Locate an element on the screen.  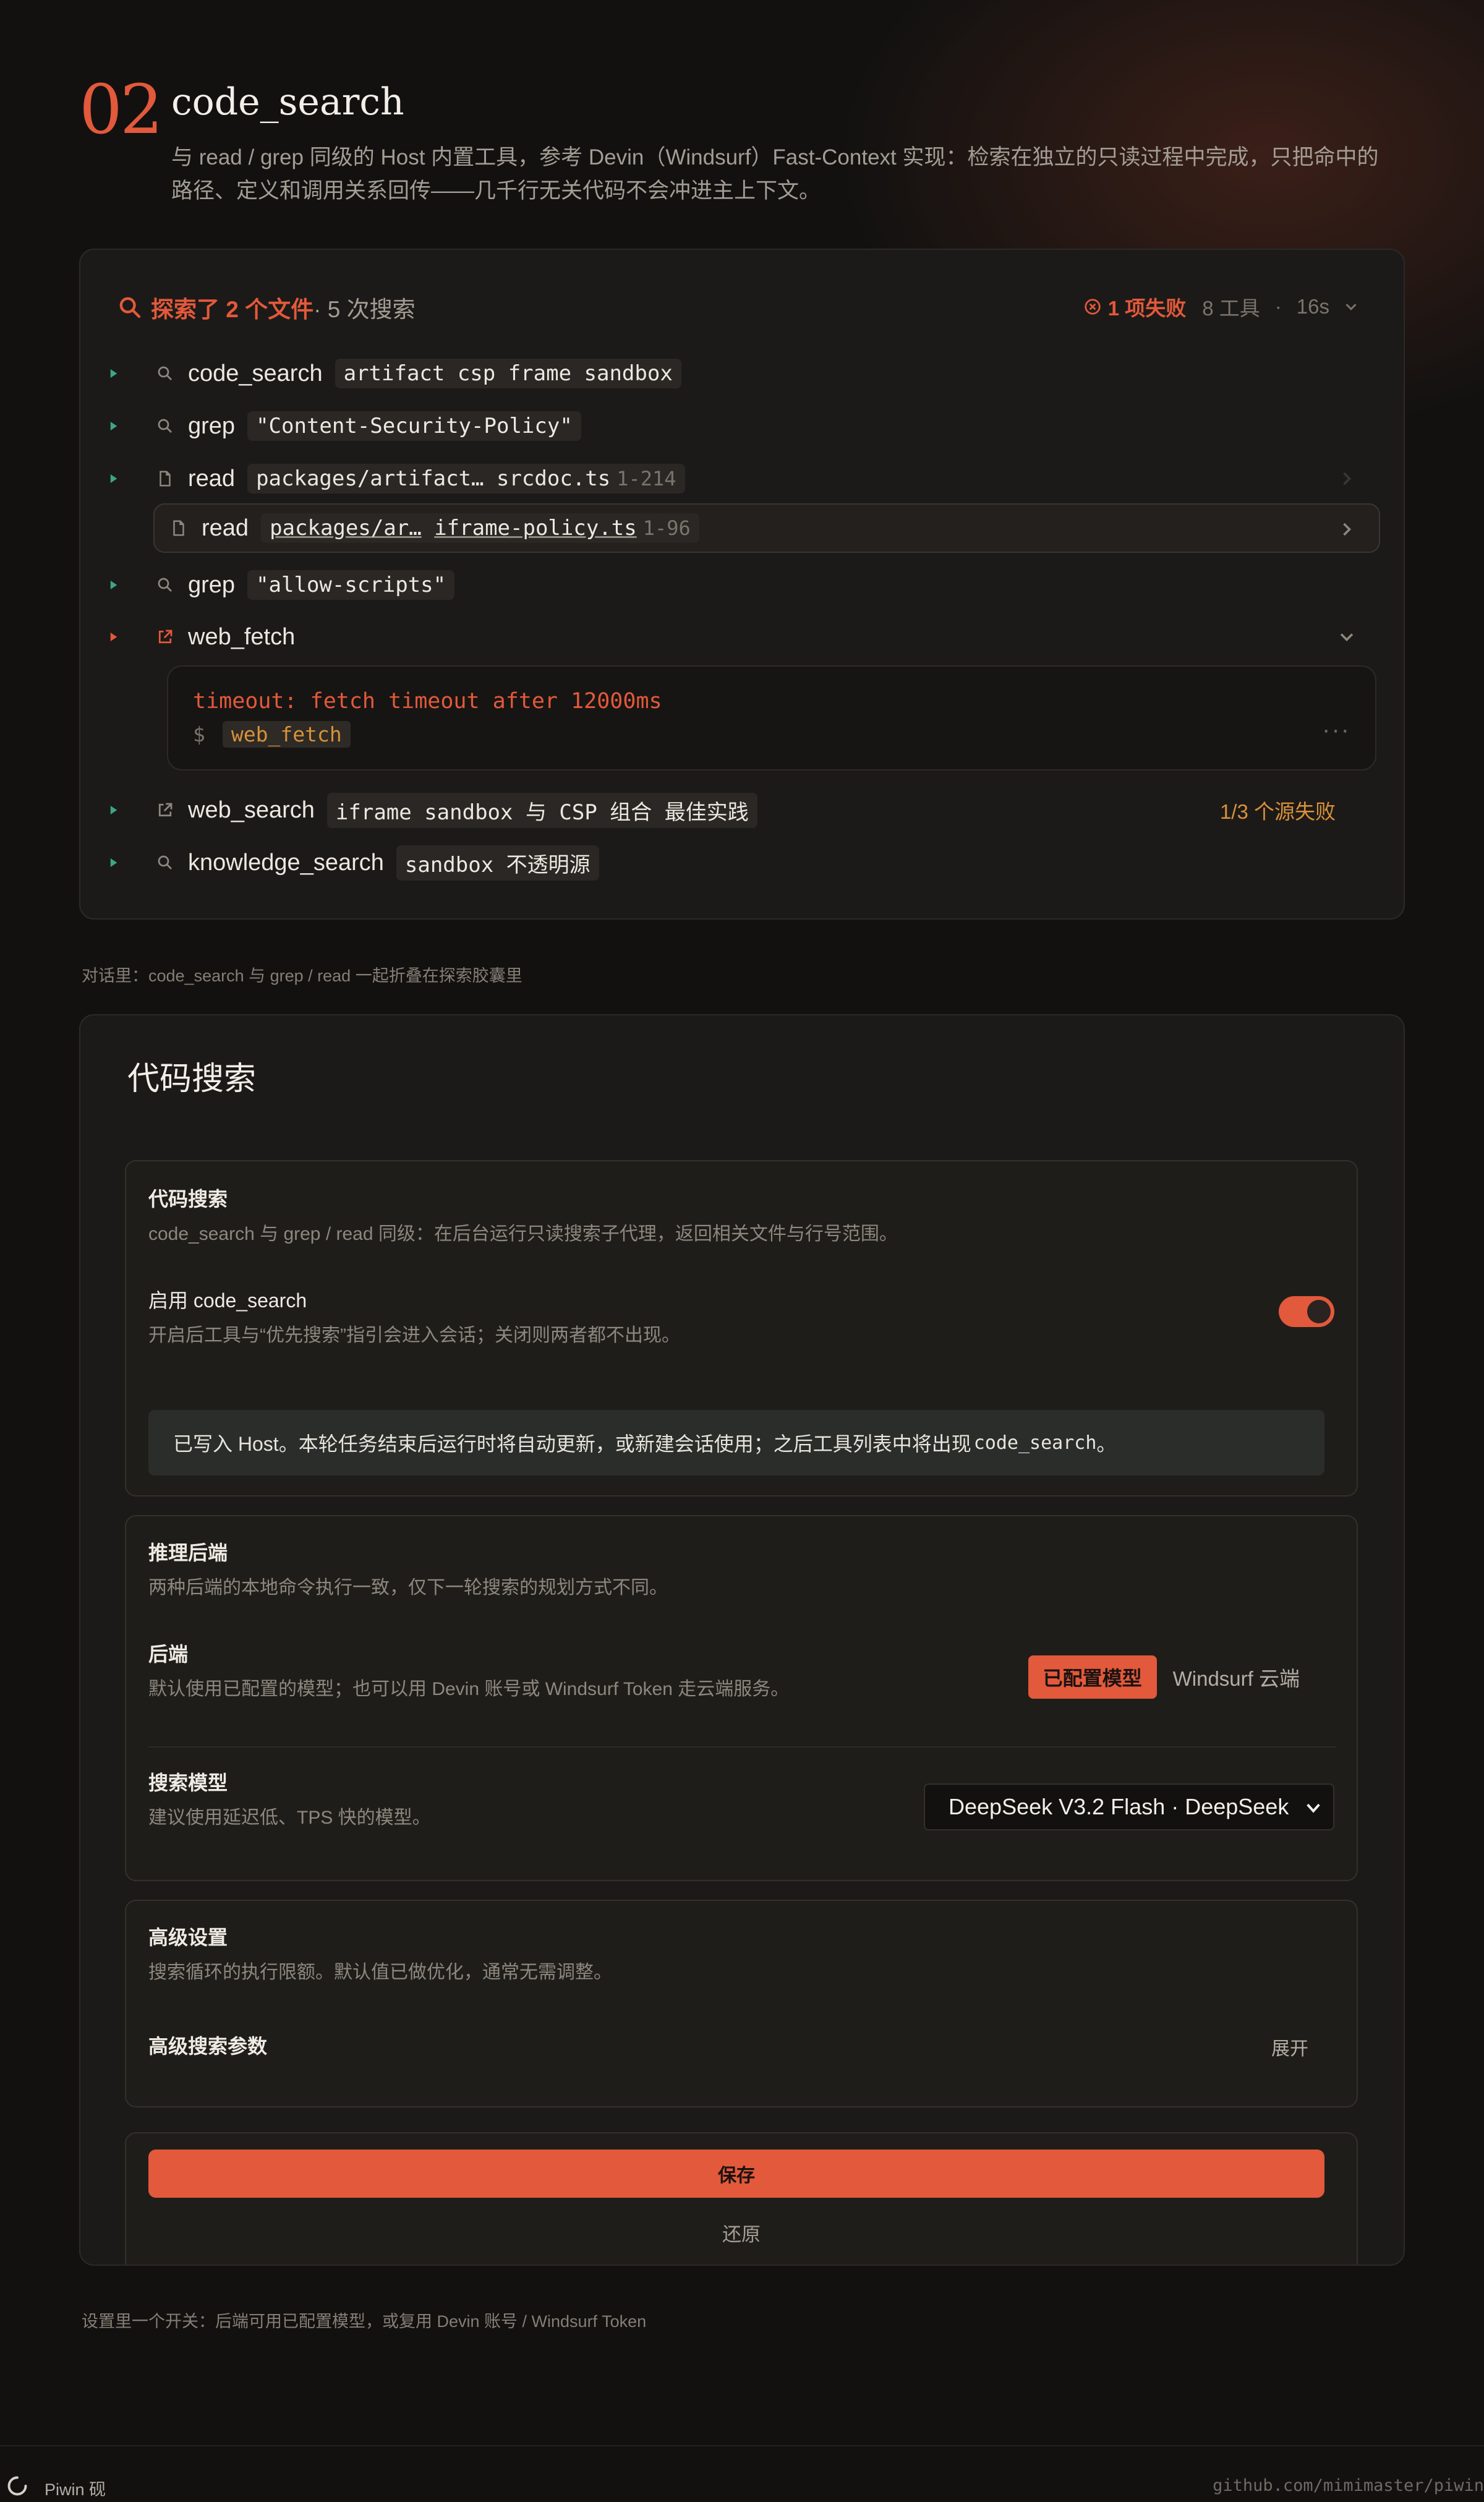
loading-spinner-icon is located at coordinates (17, 2486).